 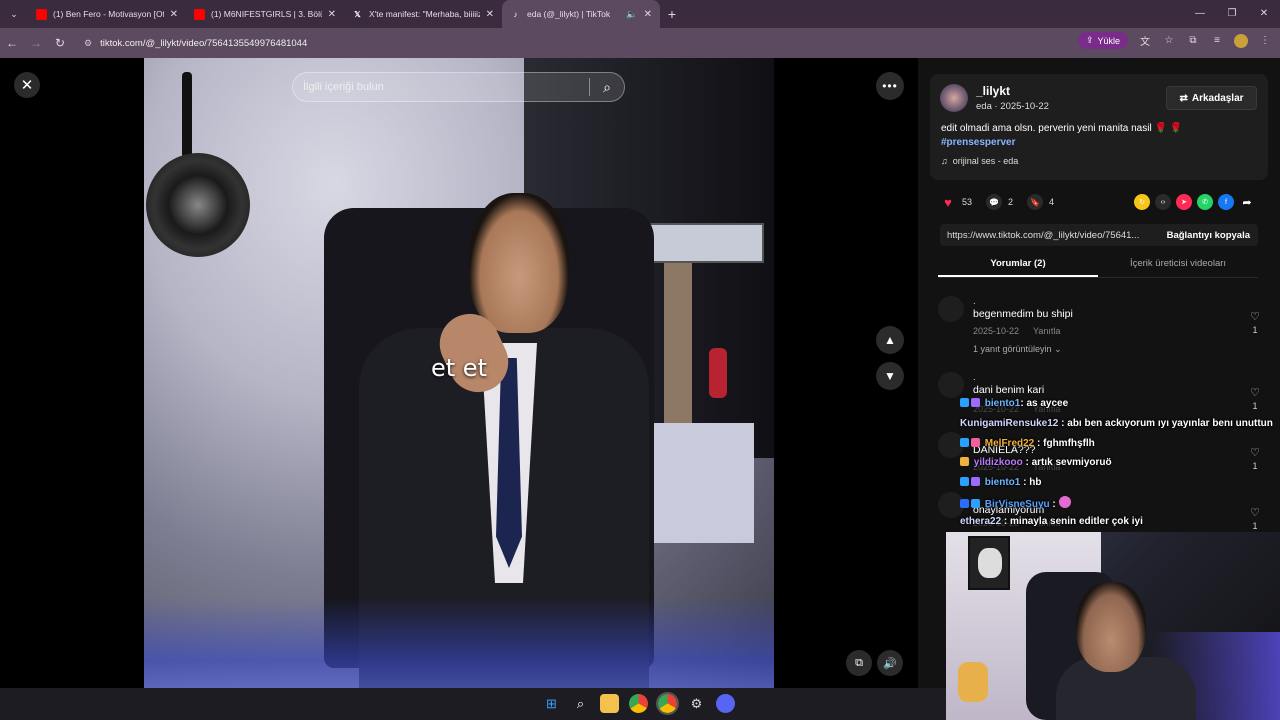 I want to click on webcam-person-head, so click(x=1111, y=627).